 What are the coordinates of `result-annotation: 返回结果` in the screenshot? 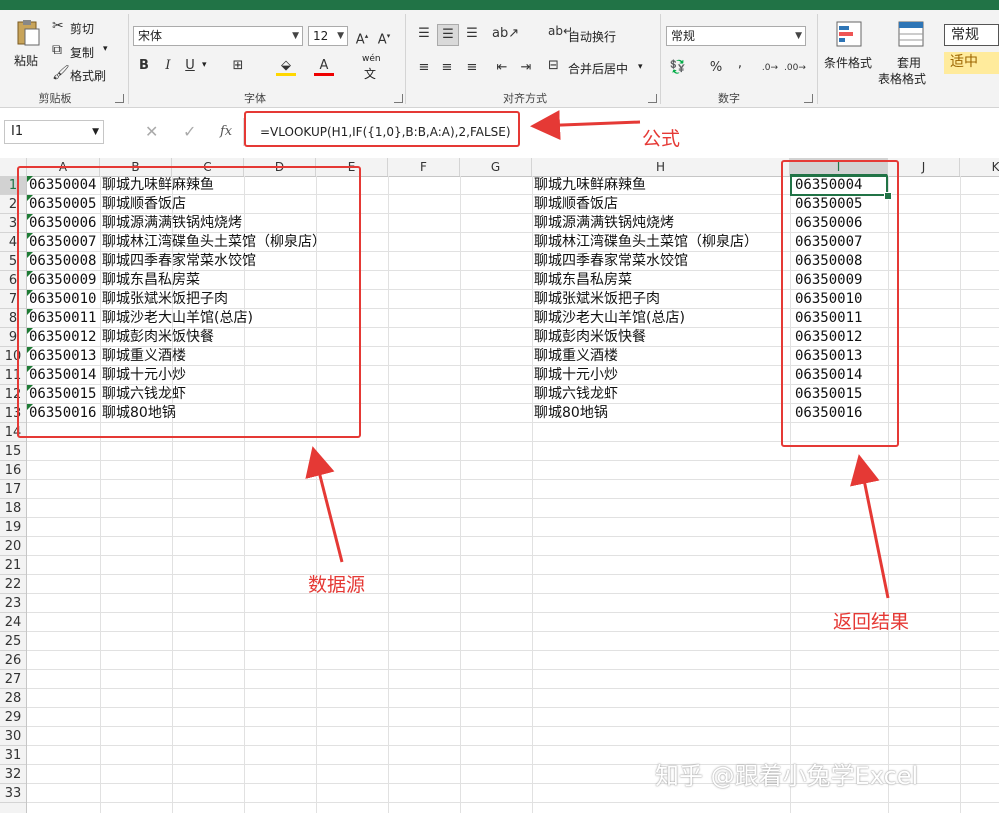 It's located at (871, 622).